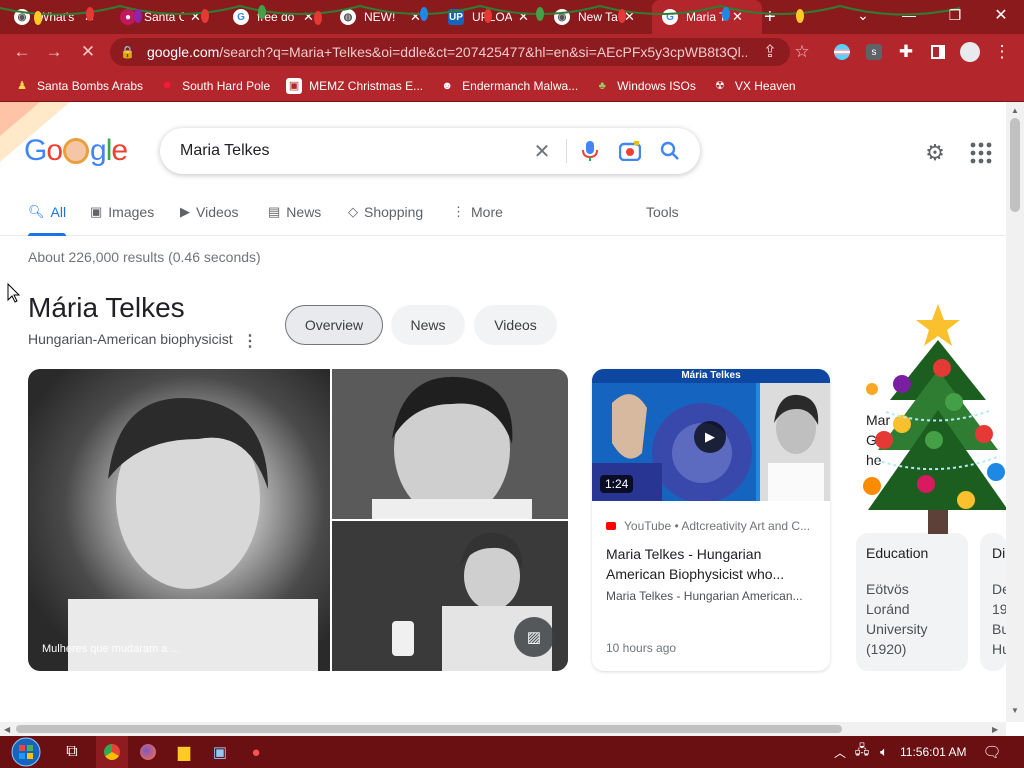 The image size is (1024, 768). I want to click on tab-all: 🔍︎ All, so click(47, 212).